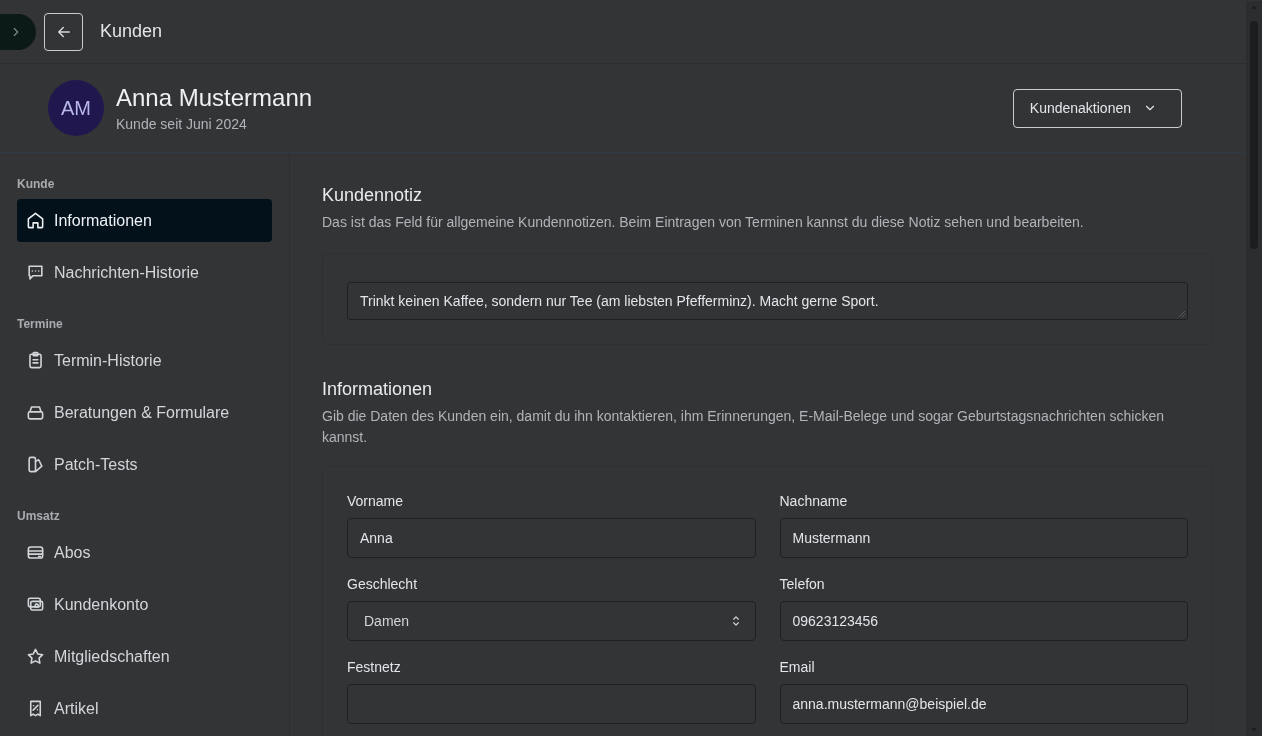 The image size is (1262, 736). Describe the element at coordinates (215, 98) in the screenshot. I see `customer-name: Anna Mustermann` at that location.